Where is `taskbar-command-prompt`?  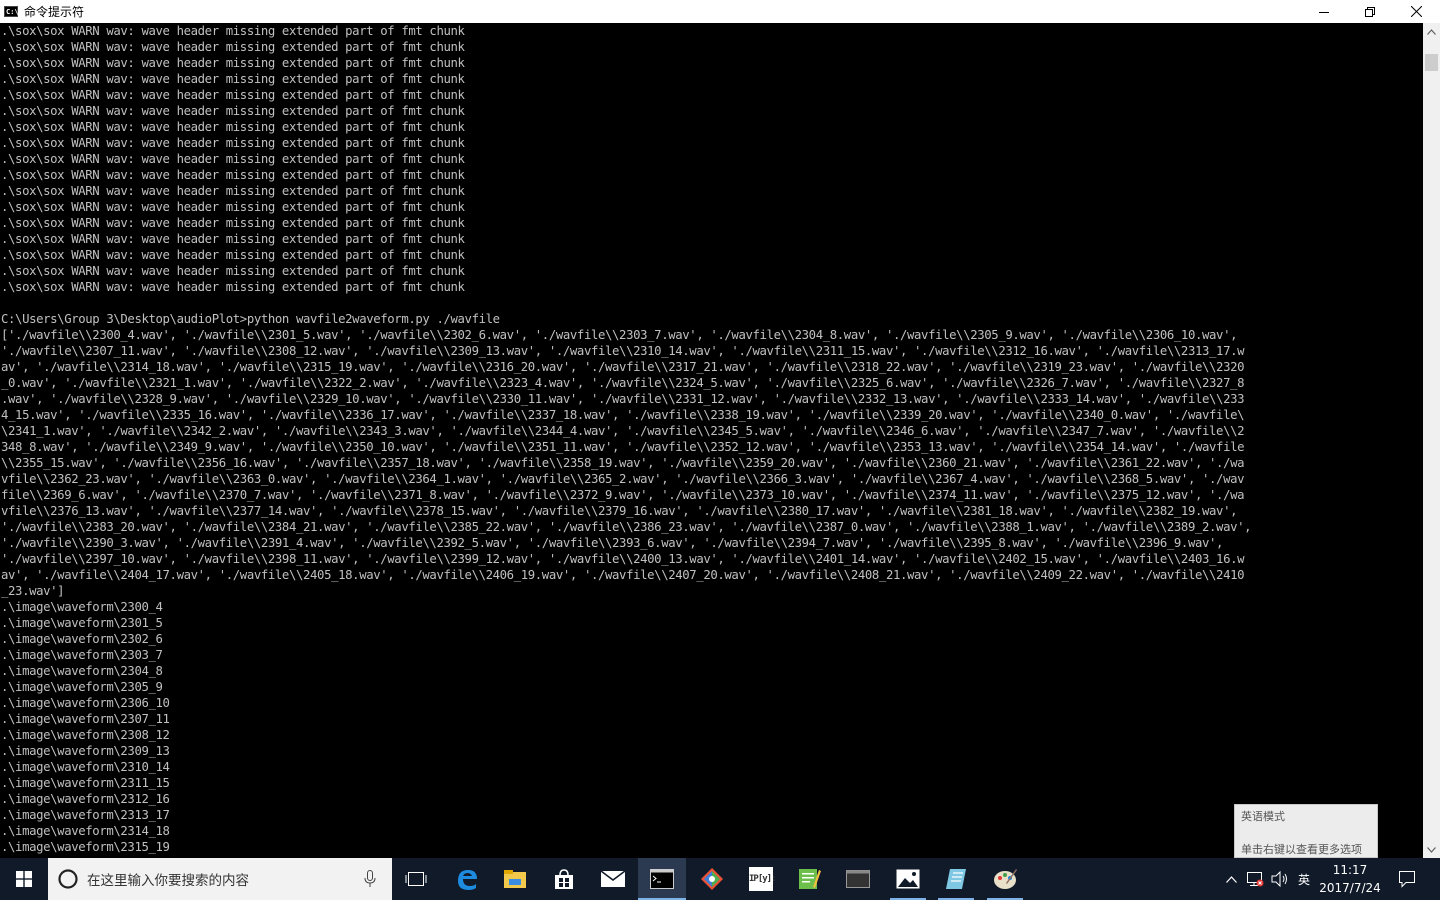 taskbar-command-prompt is located at coordinates (662, 879).